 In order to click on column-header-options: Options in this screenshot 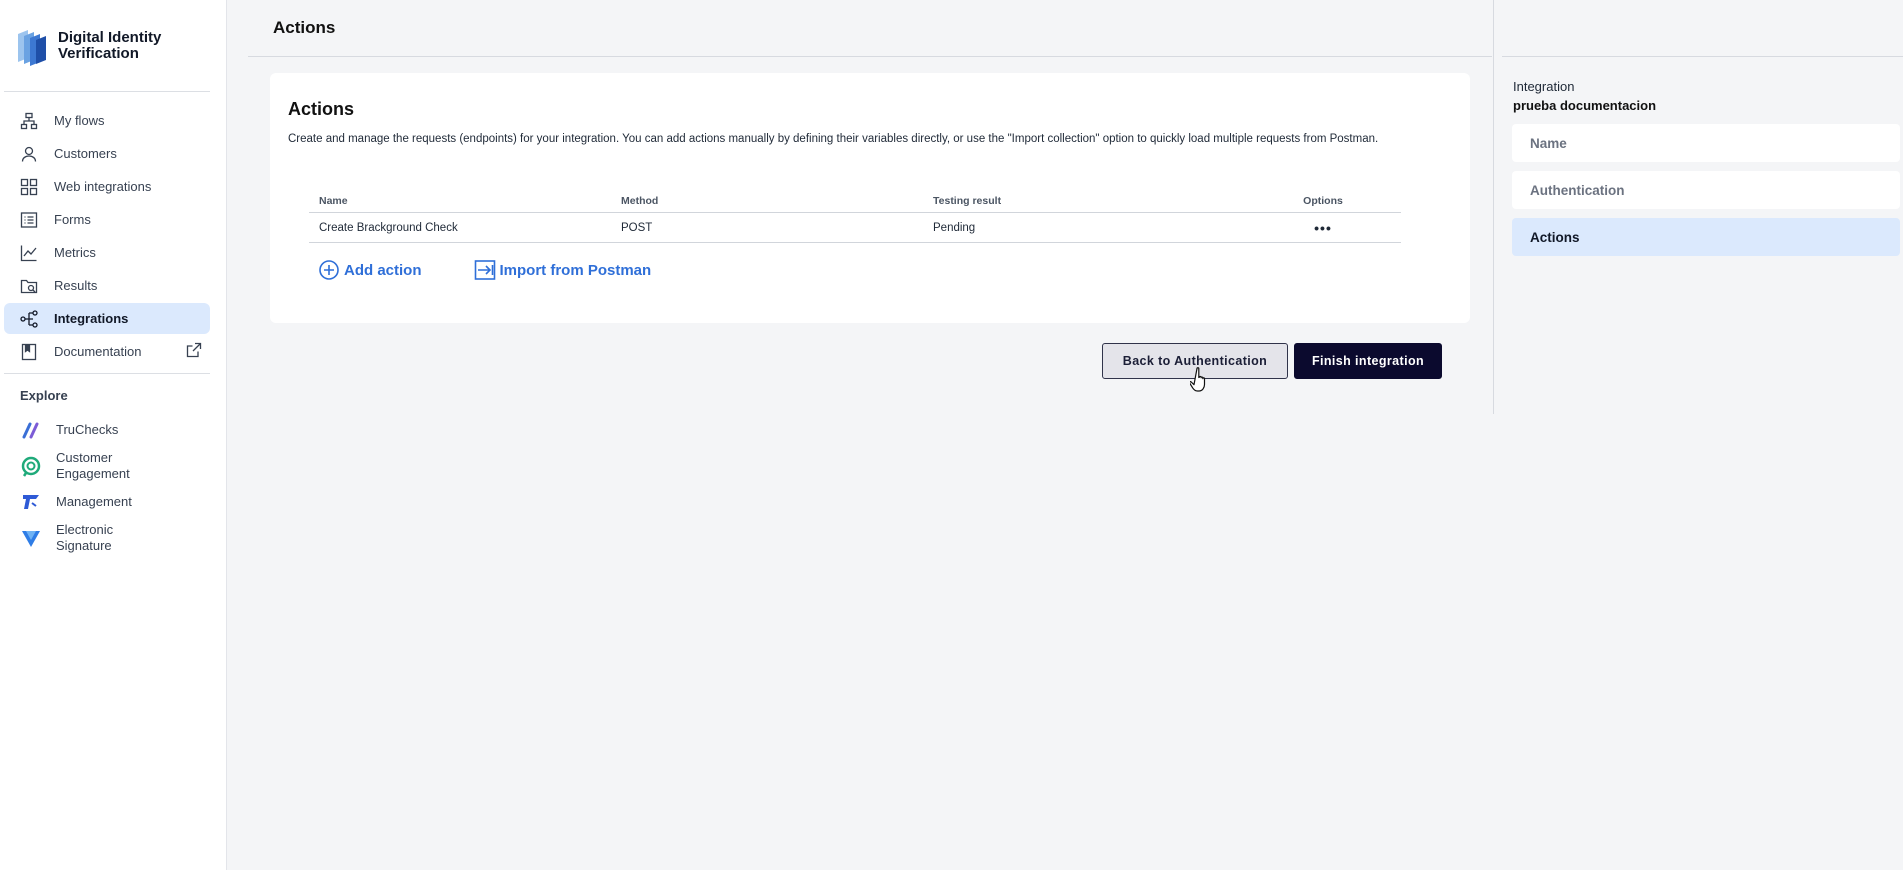, I will do `click(1323, 200)`.